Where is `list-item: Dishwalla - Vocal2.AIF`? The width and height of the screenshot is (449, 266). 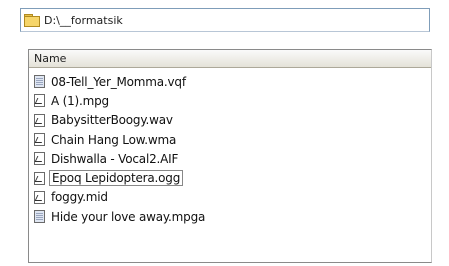
list-item: Dishwalla - Vocal2.AIF is located at coordinates (230, 158).